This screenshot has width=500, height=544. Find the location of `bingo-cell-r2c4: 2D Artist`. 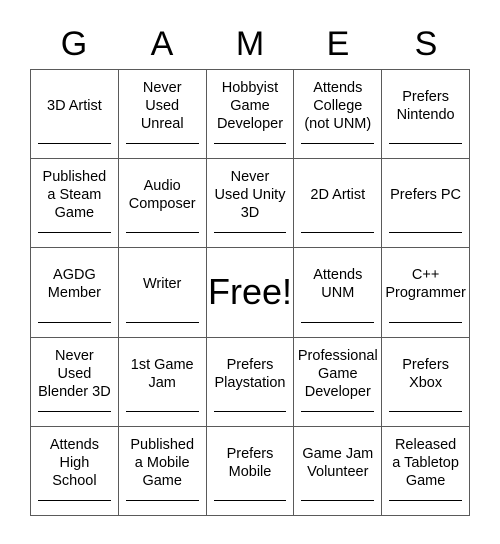

bingo-cell-r2c4: 2D Artist is located at coordinates (338, 204).